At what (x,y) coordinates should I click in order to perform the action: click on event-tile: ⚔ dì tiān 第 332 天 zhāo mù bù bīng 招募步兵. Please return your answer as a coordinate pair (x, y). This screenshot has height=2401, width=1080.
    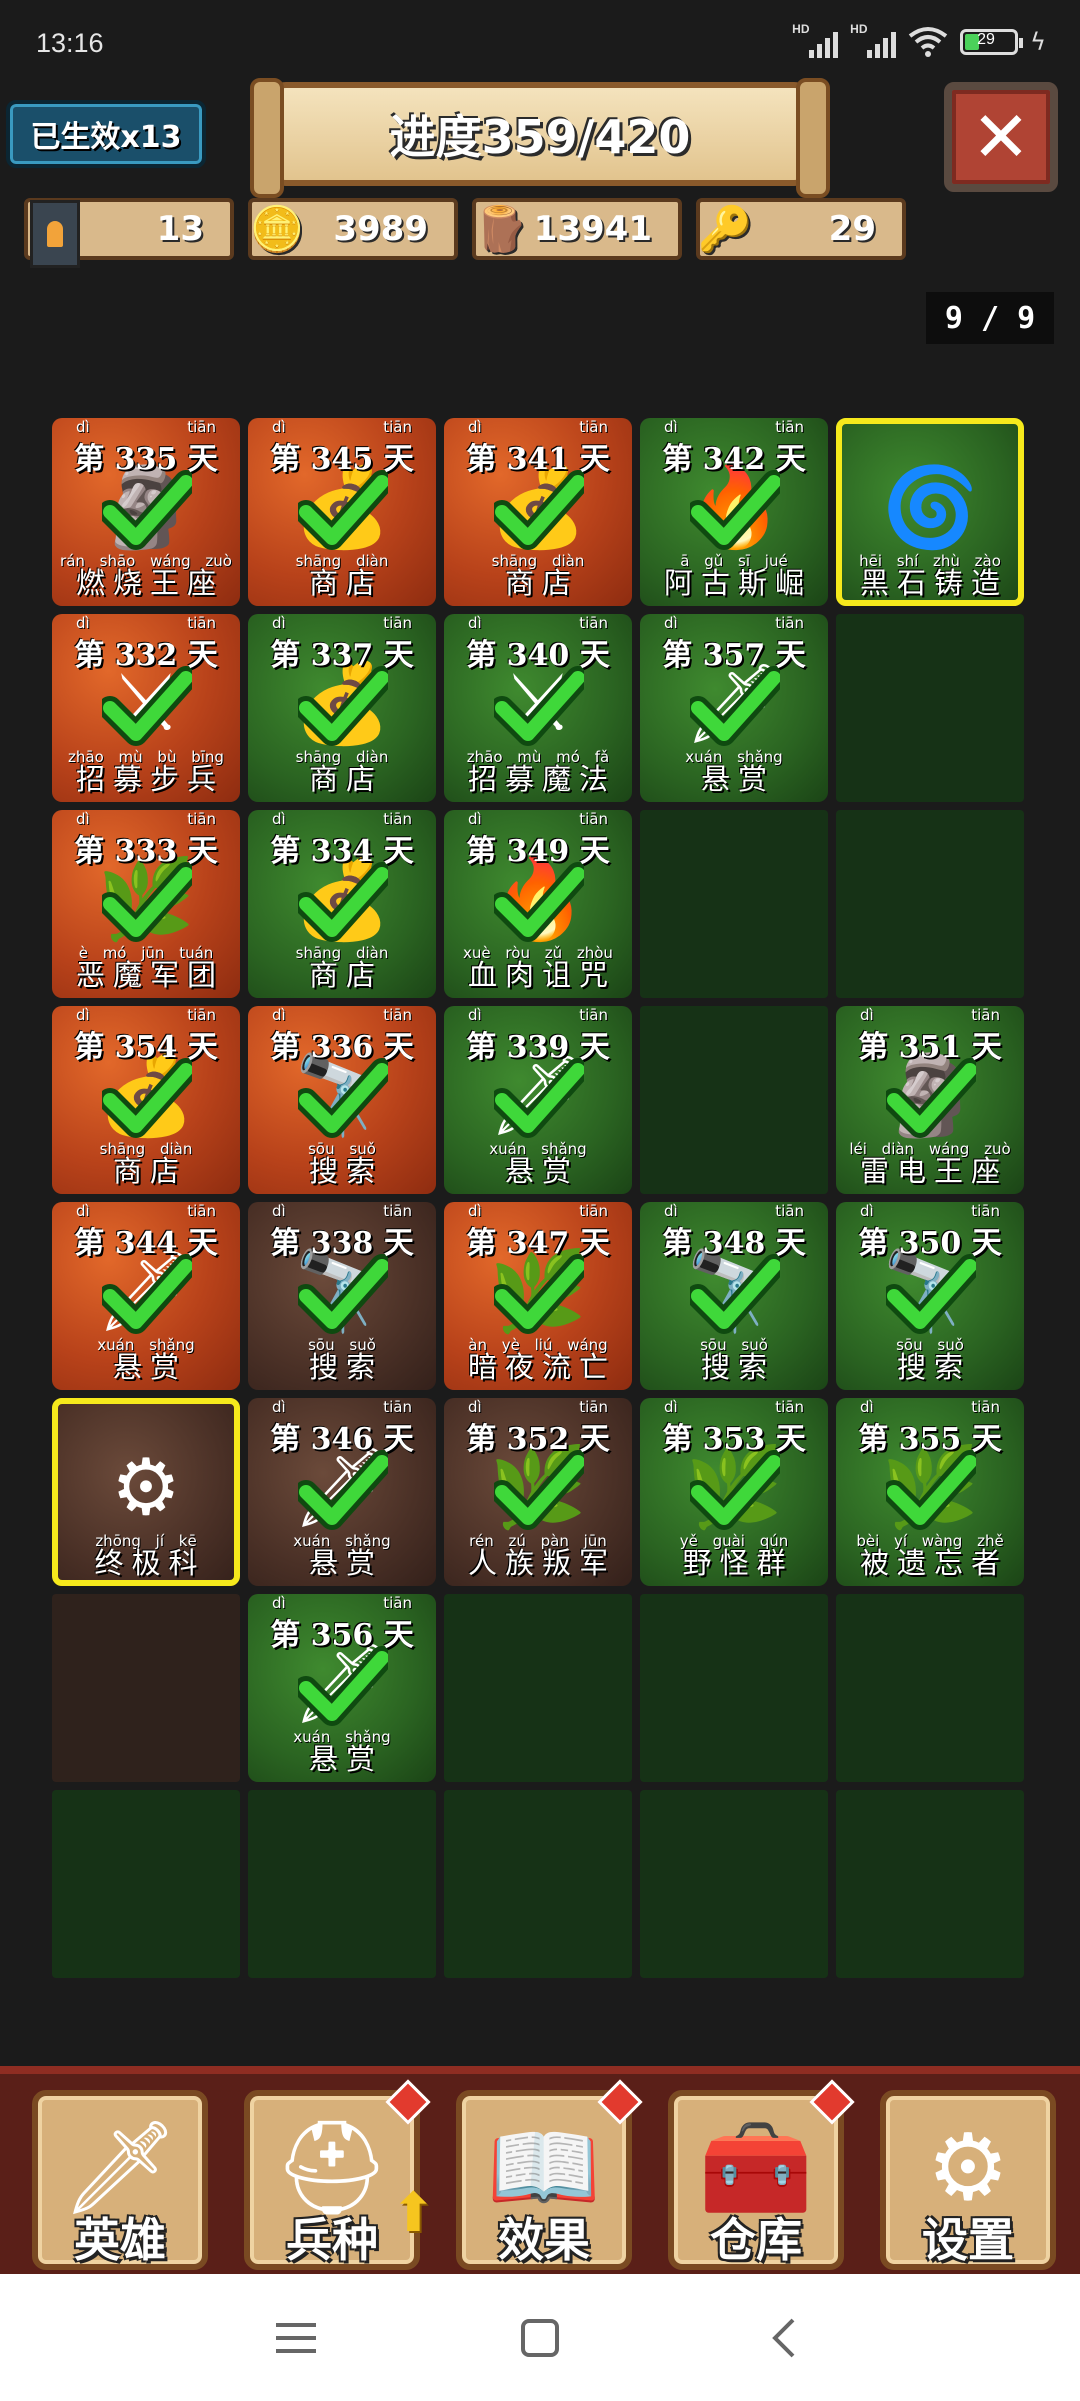
    Looking at the image, I should click on (146, 708).